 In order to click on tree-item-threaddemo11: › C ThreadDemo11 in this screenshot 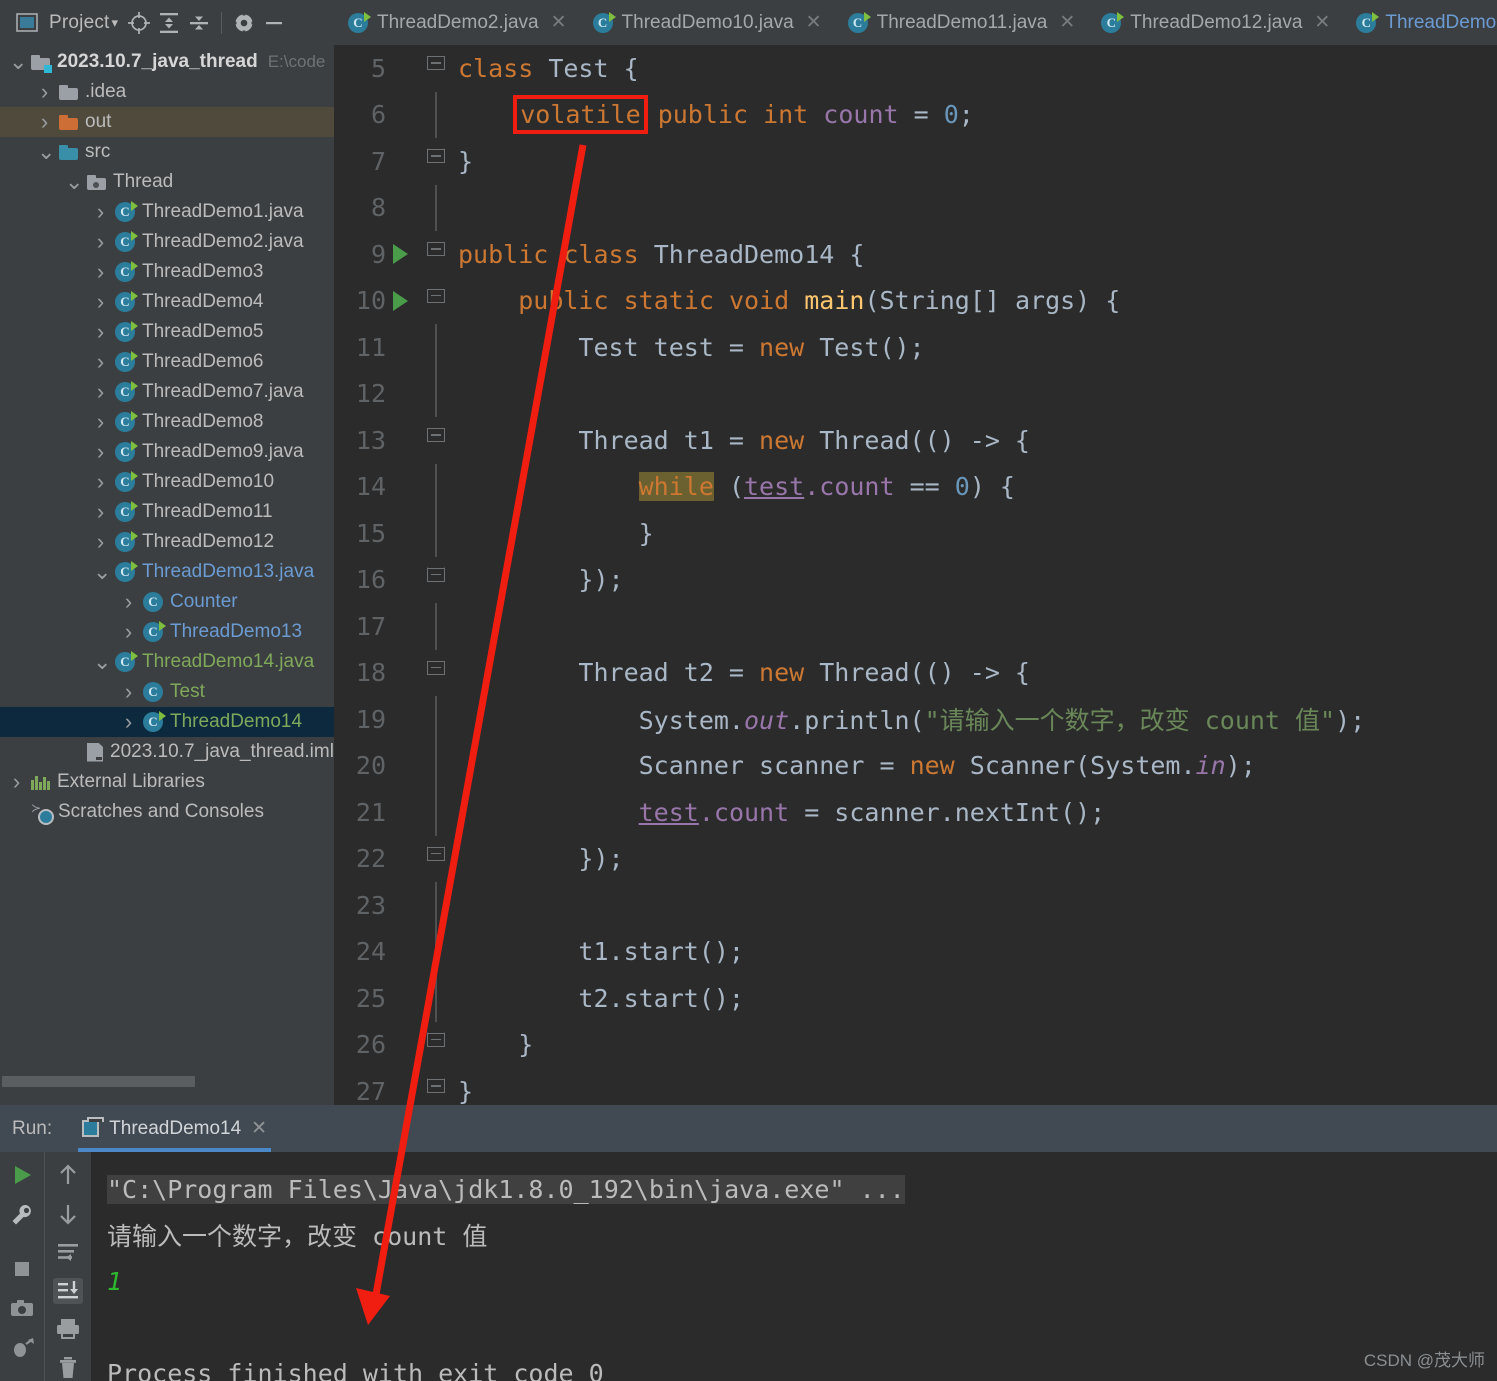, I will do `click(167, 512)`.